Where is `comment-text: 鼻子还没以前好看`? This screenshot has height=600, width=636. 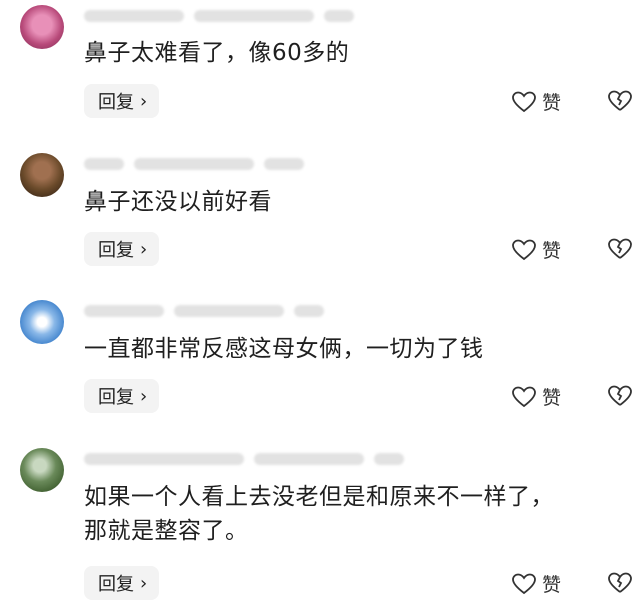 comment-text: 鼻子还没以前好看 is located at coordinates (178, 202).